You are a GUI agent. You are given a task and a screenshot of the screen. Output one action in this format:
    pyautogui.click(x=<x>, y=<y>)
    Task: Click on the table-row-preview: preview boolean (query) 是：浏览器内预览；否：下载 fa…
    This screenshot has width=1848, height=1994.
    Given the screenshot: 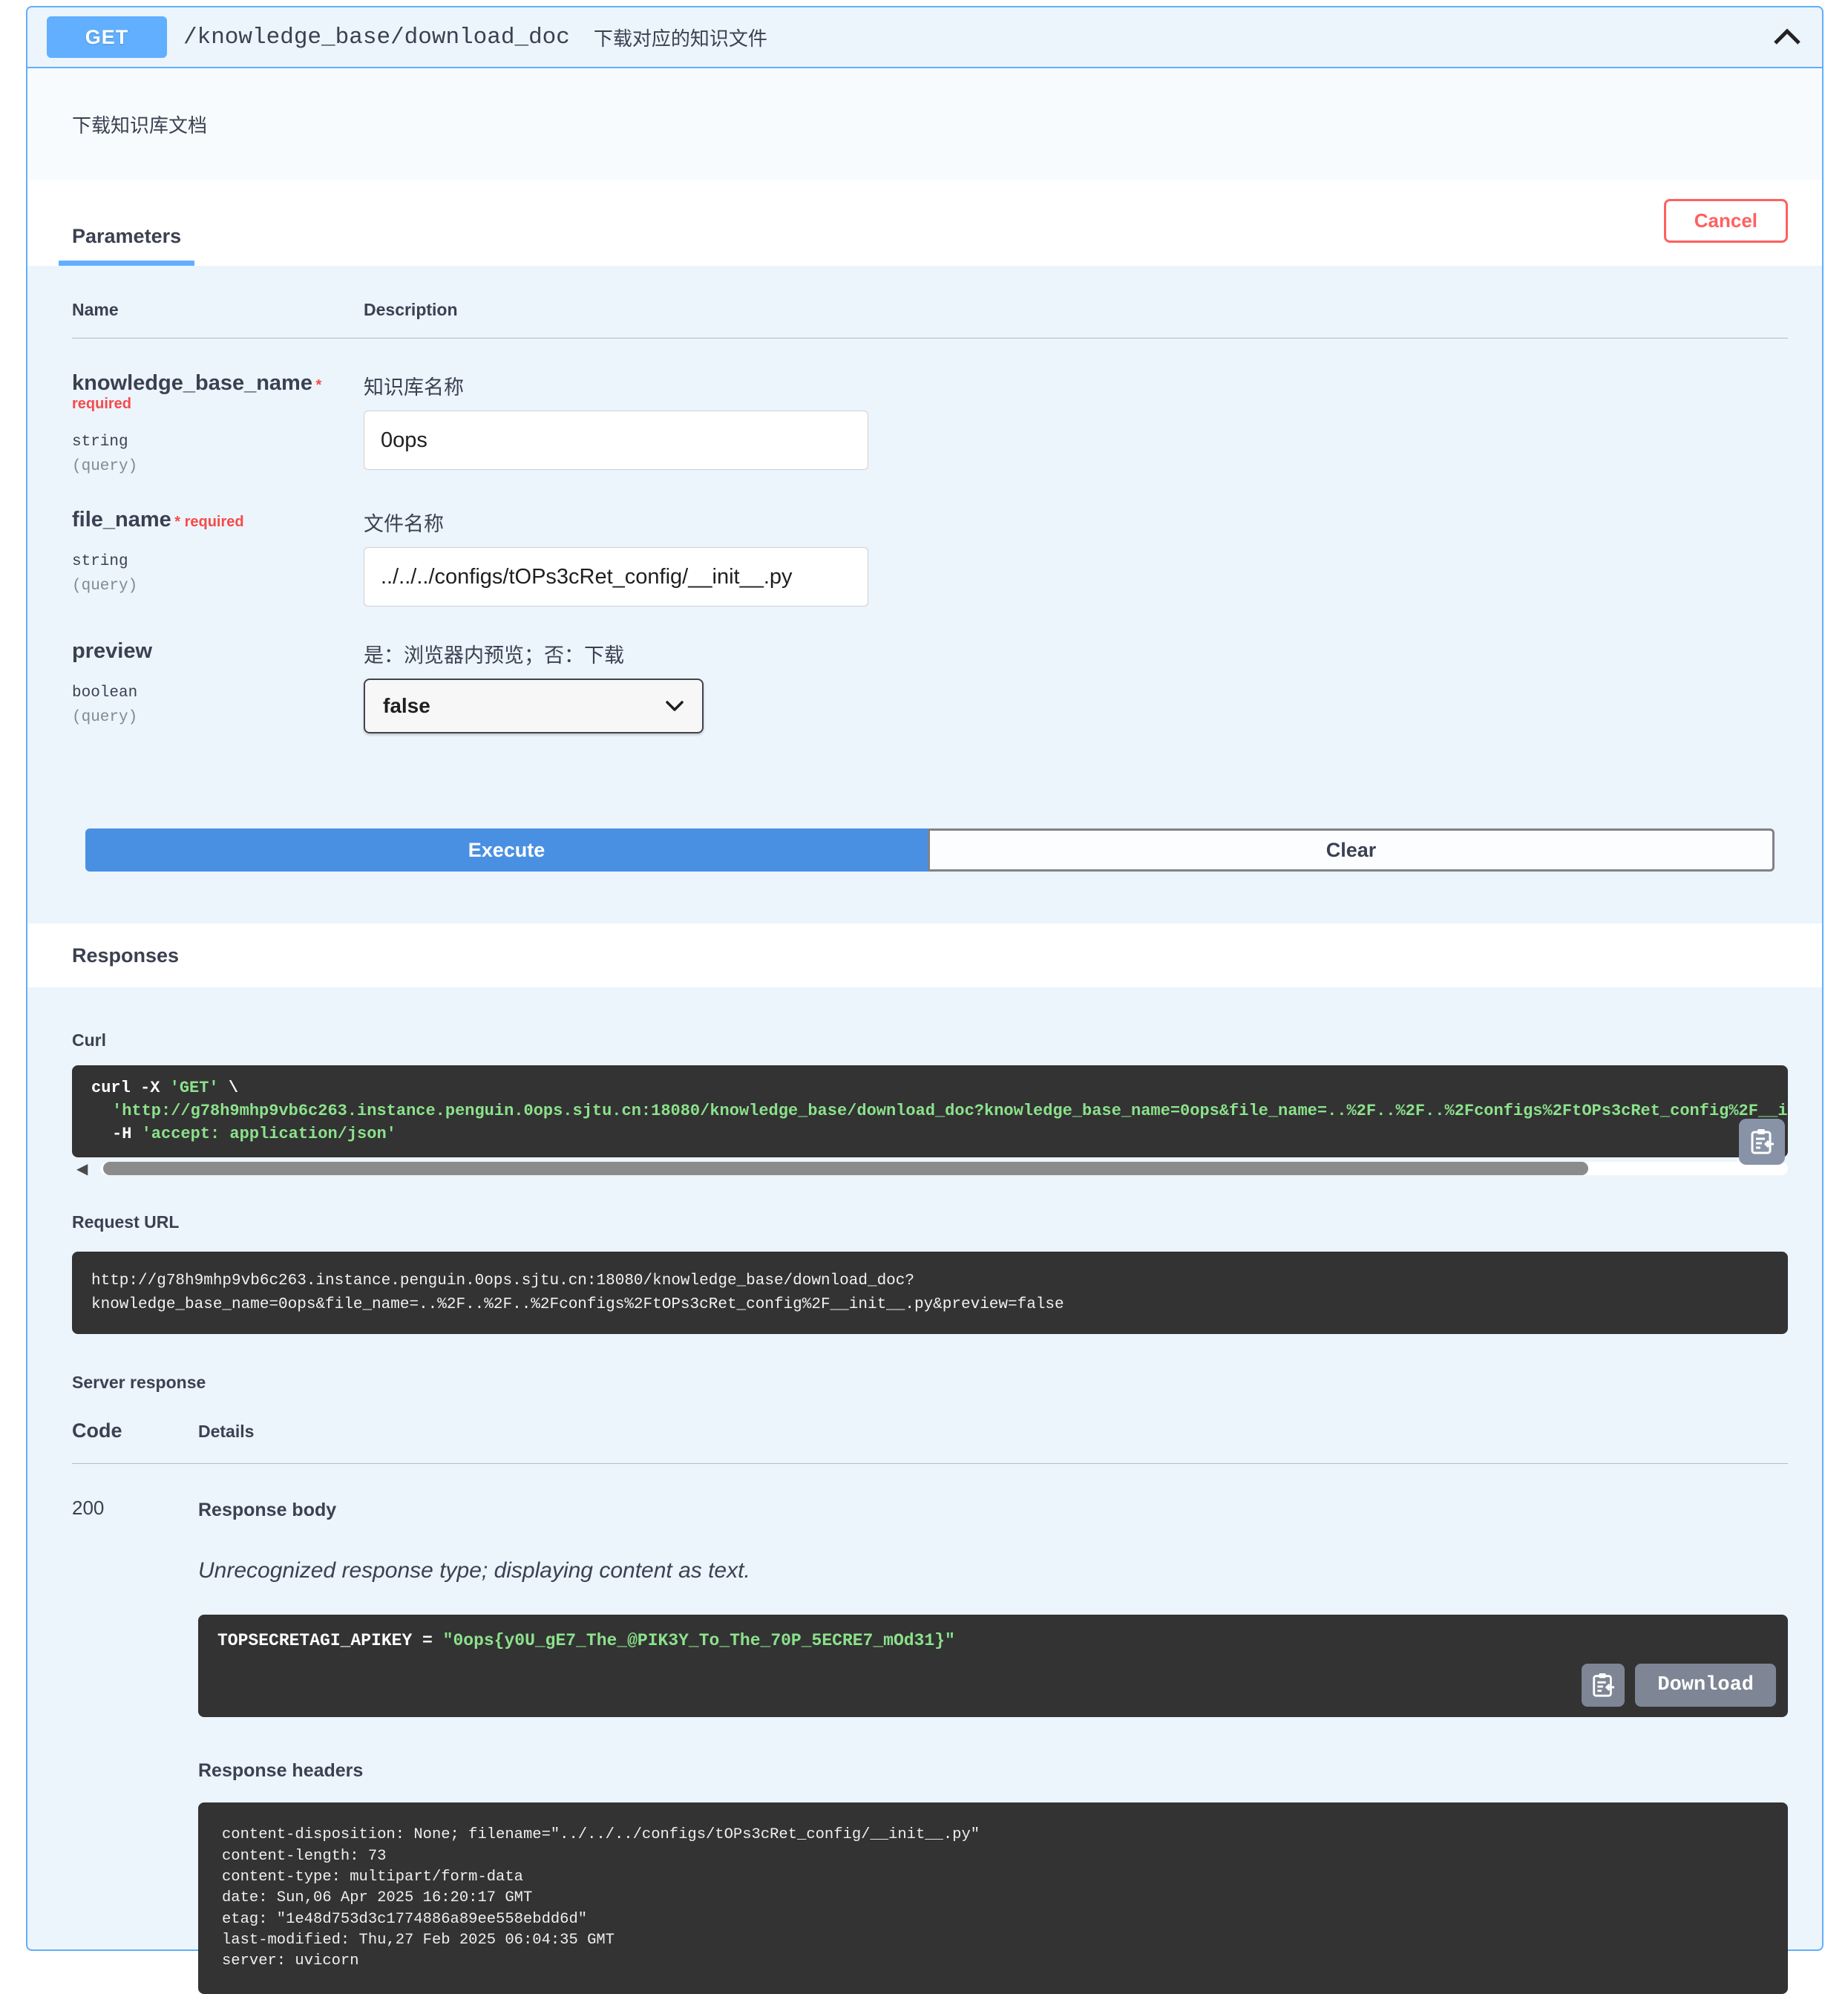 What is the action you would take?
    pyautogui.click(x=930, y=670)
    